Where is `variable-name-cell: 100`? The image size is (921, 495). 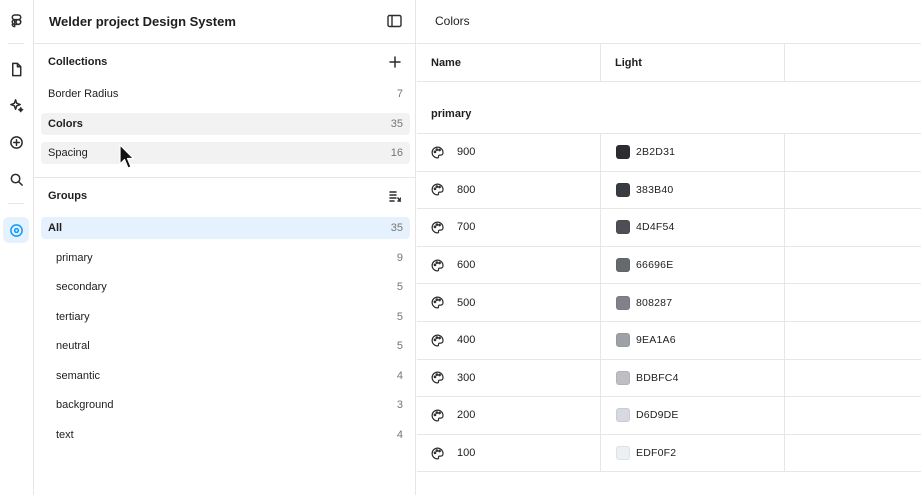
variable-name-cell: 100 is located at coordinates (509, 453).